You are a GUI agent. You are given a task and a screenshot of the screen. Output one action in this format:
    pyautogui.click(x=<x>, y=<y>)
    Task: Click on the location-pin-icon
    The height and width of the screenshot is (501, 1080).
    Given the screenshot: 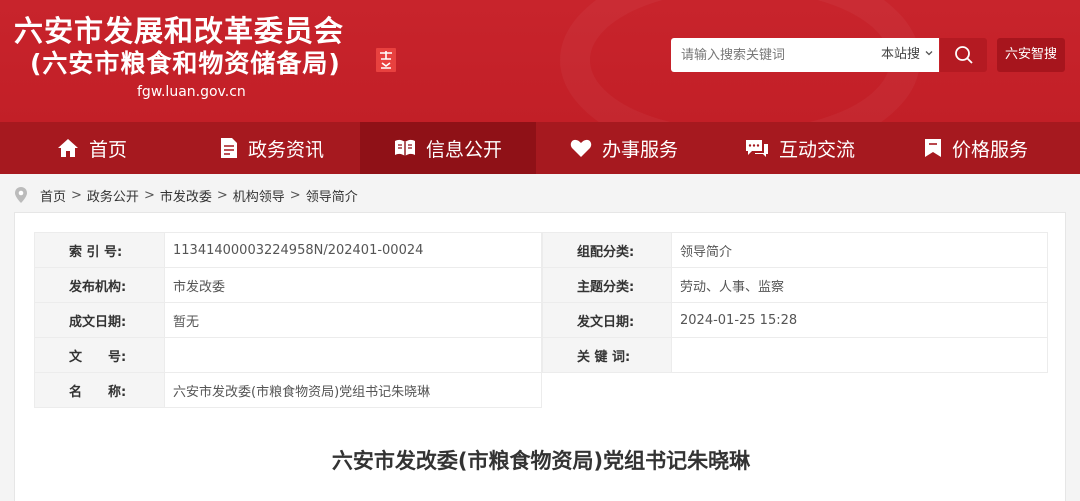 What is the action you would take?
    pyautogui.click(x=21, y=195)
    